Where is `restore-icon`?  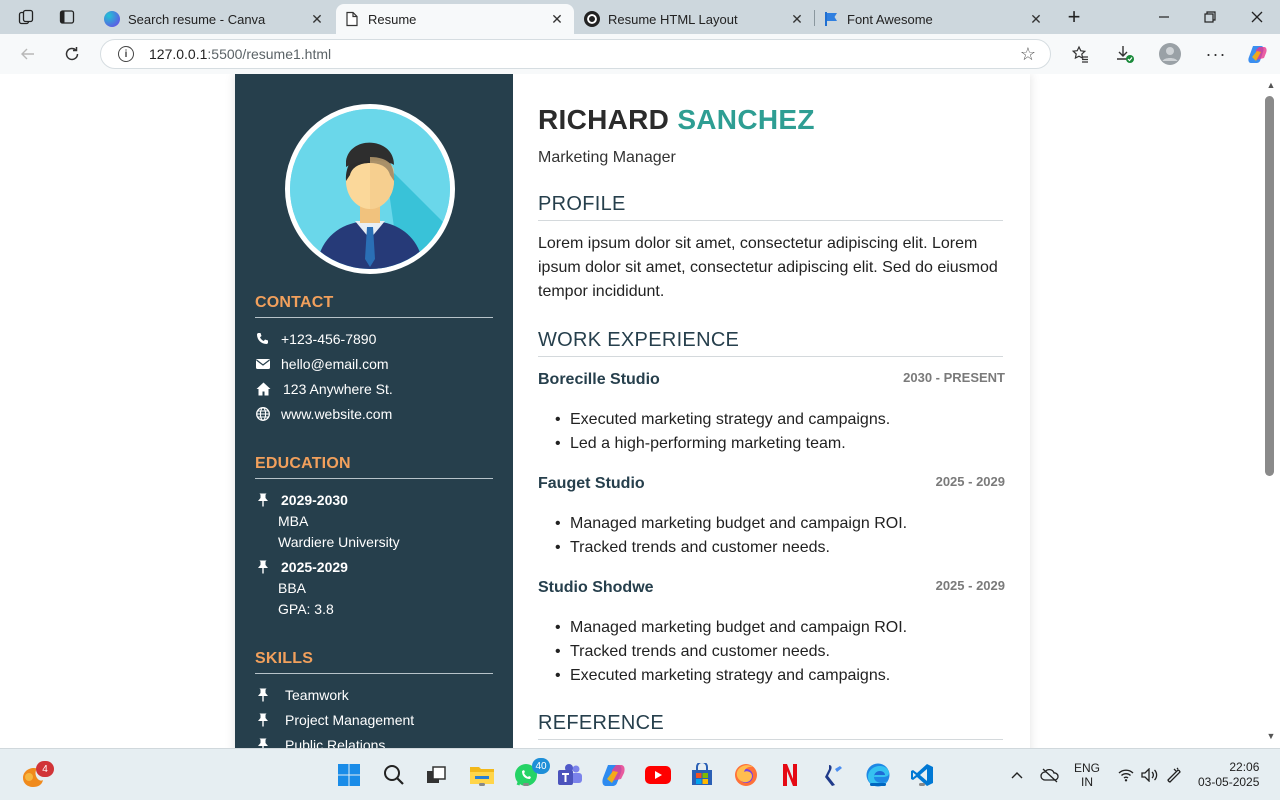 restore-icon is located at coordinates (1210, 17).